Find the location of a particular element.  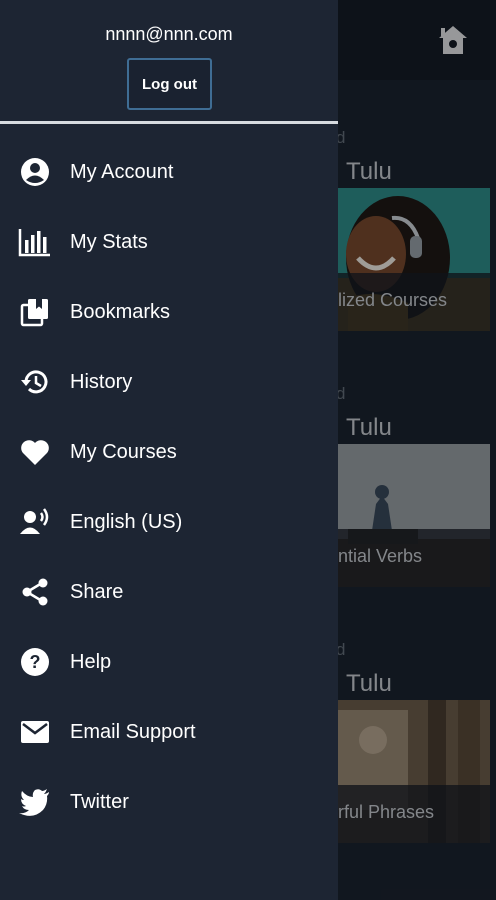

mail-icon is located at coordinates (35, 732).